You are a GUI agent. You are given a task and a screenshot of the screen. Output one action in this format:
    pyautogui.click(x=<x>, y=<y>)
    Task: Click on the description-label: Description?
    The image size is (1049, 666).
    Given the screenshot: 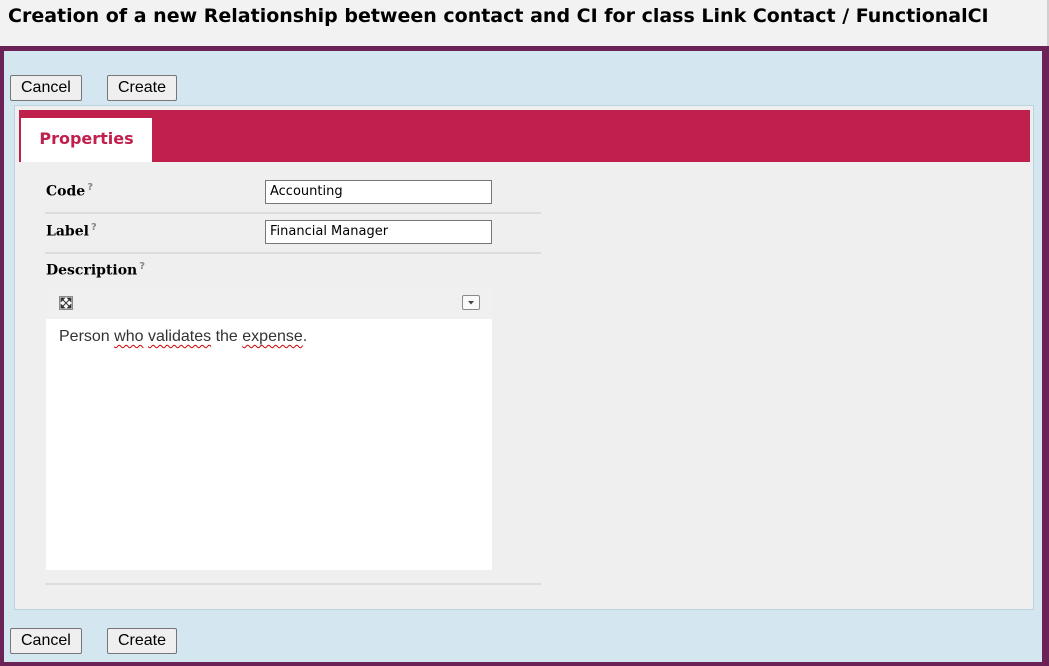 What is the action you would take?
    pyautogui.click(x=95, y=270)
    